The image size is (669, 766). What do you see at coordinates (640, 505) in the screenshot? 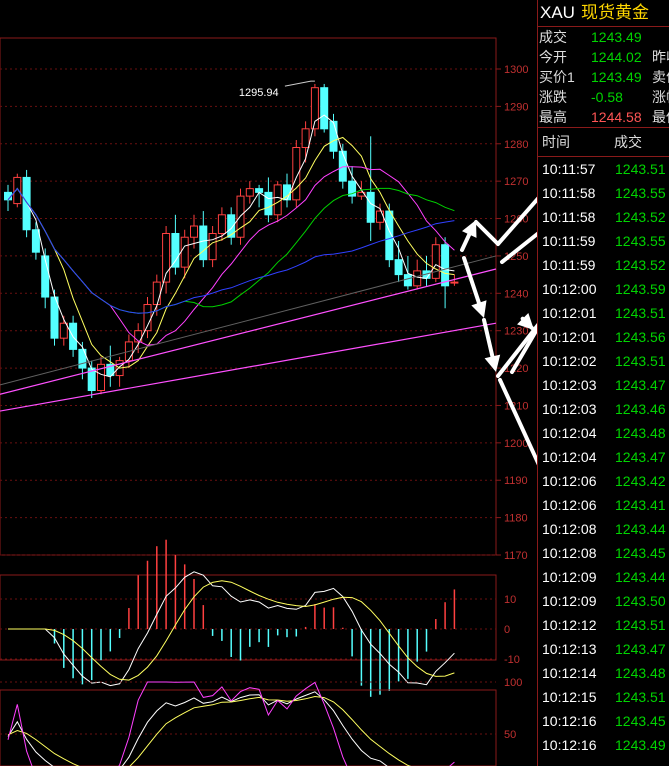
I see `tick-price: 1243.41` at bounding box center [640, 505].